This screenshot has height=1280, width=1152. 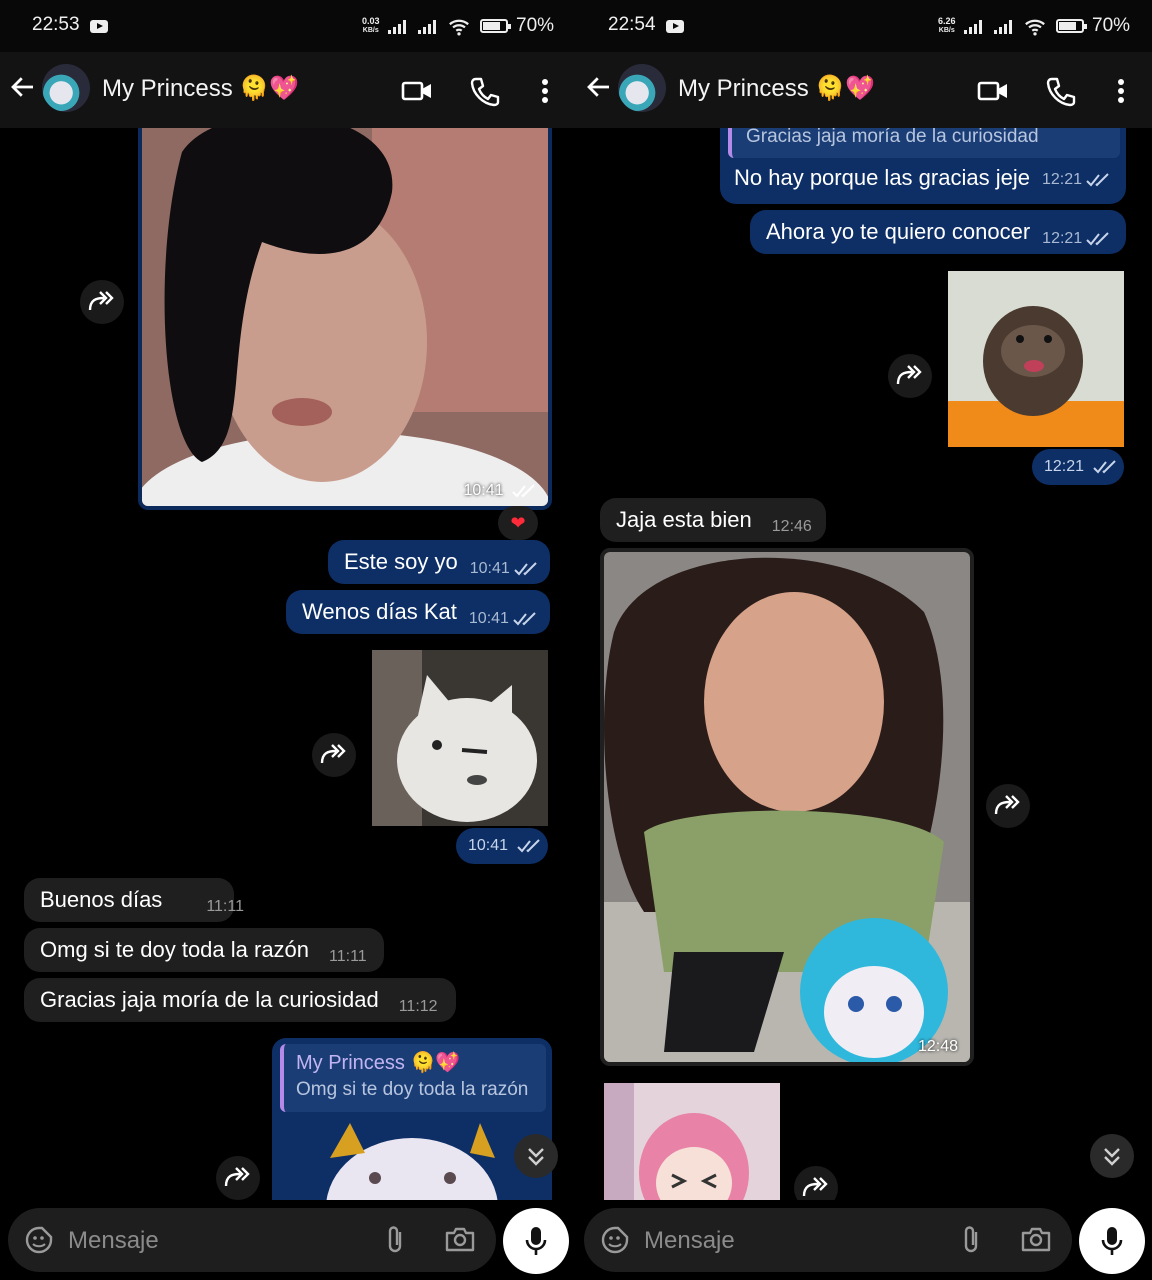 What do you see at coordinates (288, 26) in the screenshot?
I see `status-bar: 22:53 0.03 KB/s 70%` at bounding box center [288, 26].